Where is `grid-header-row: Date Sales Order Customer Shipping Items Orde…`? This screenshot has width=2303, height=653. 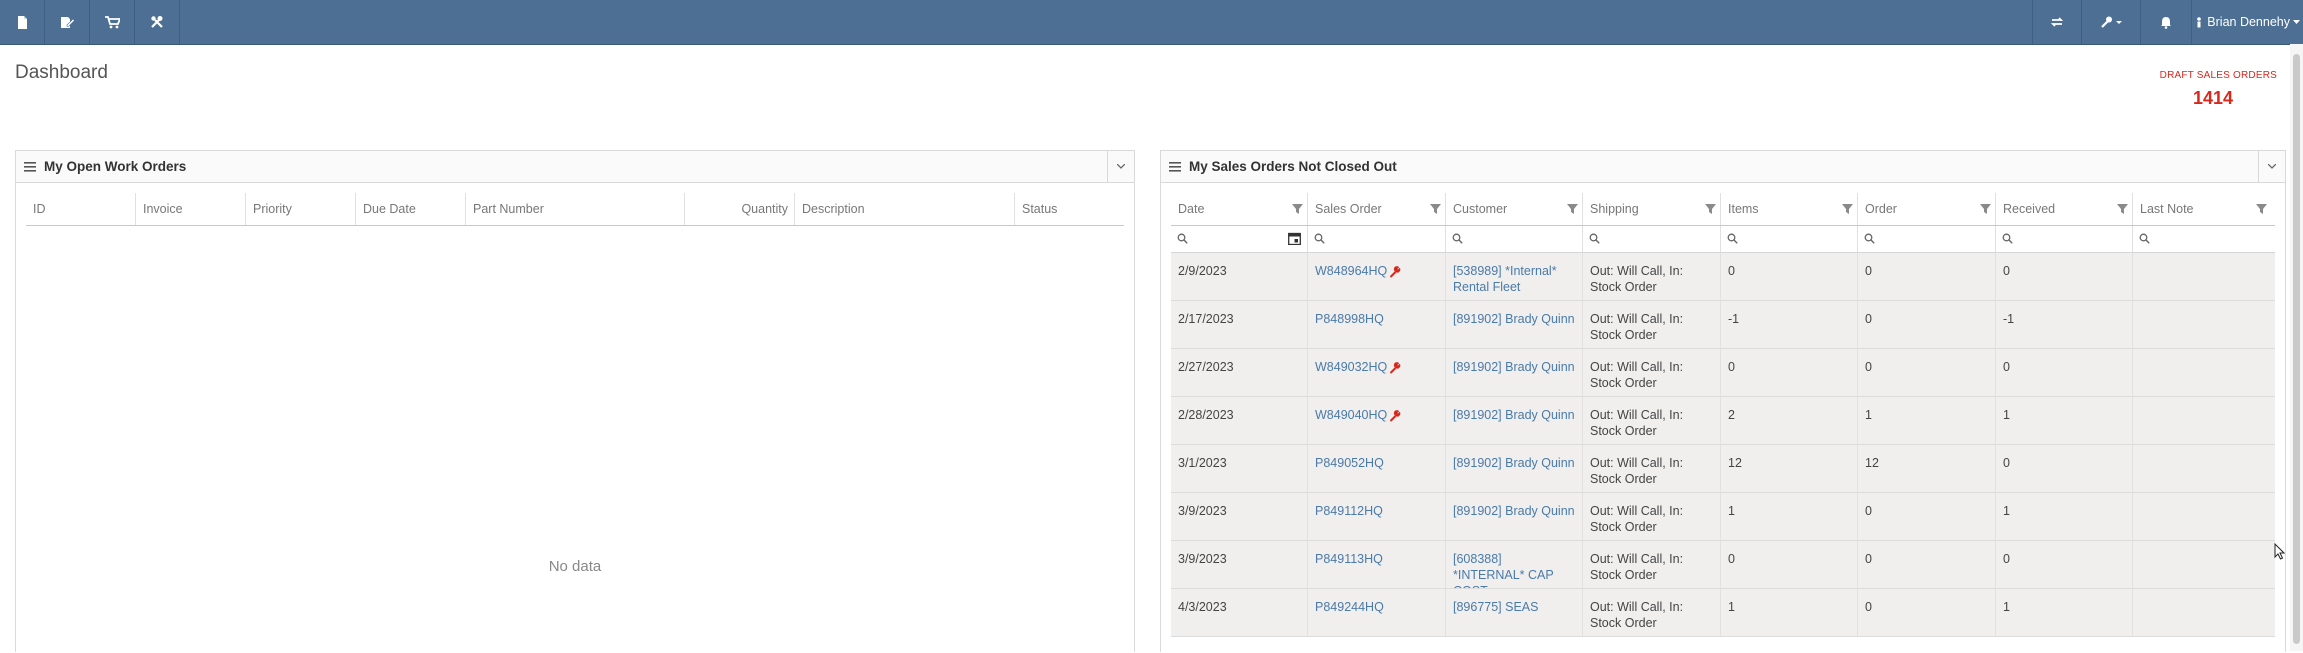 grid-header-row: Date Sales Order Customer Shipping Items Orde… is located at coordinates (1723, 209).